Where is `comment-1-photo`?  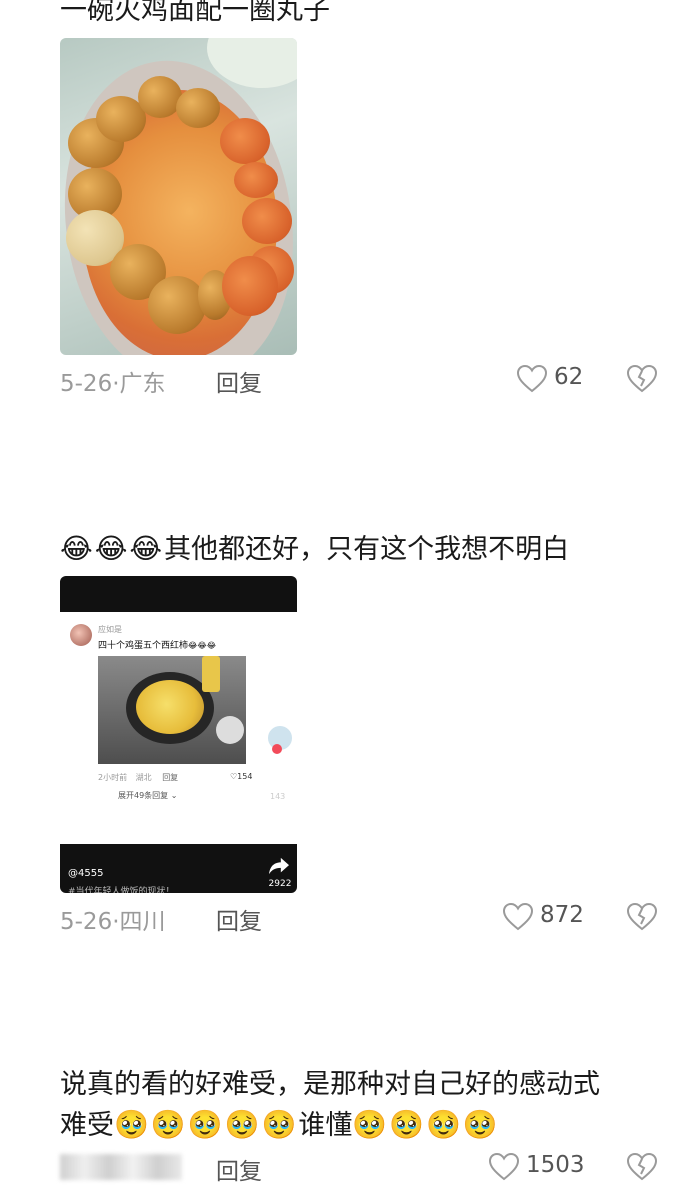 comment-1-photo is located at coordinates (178, 196).